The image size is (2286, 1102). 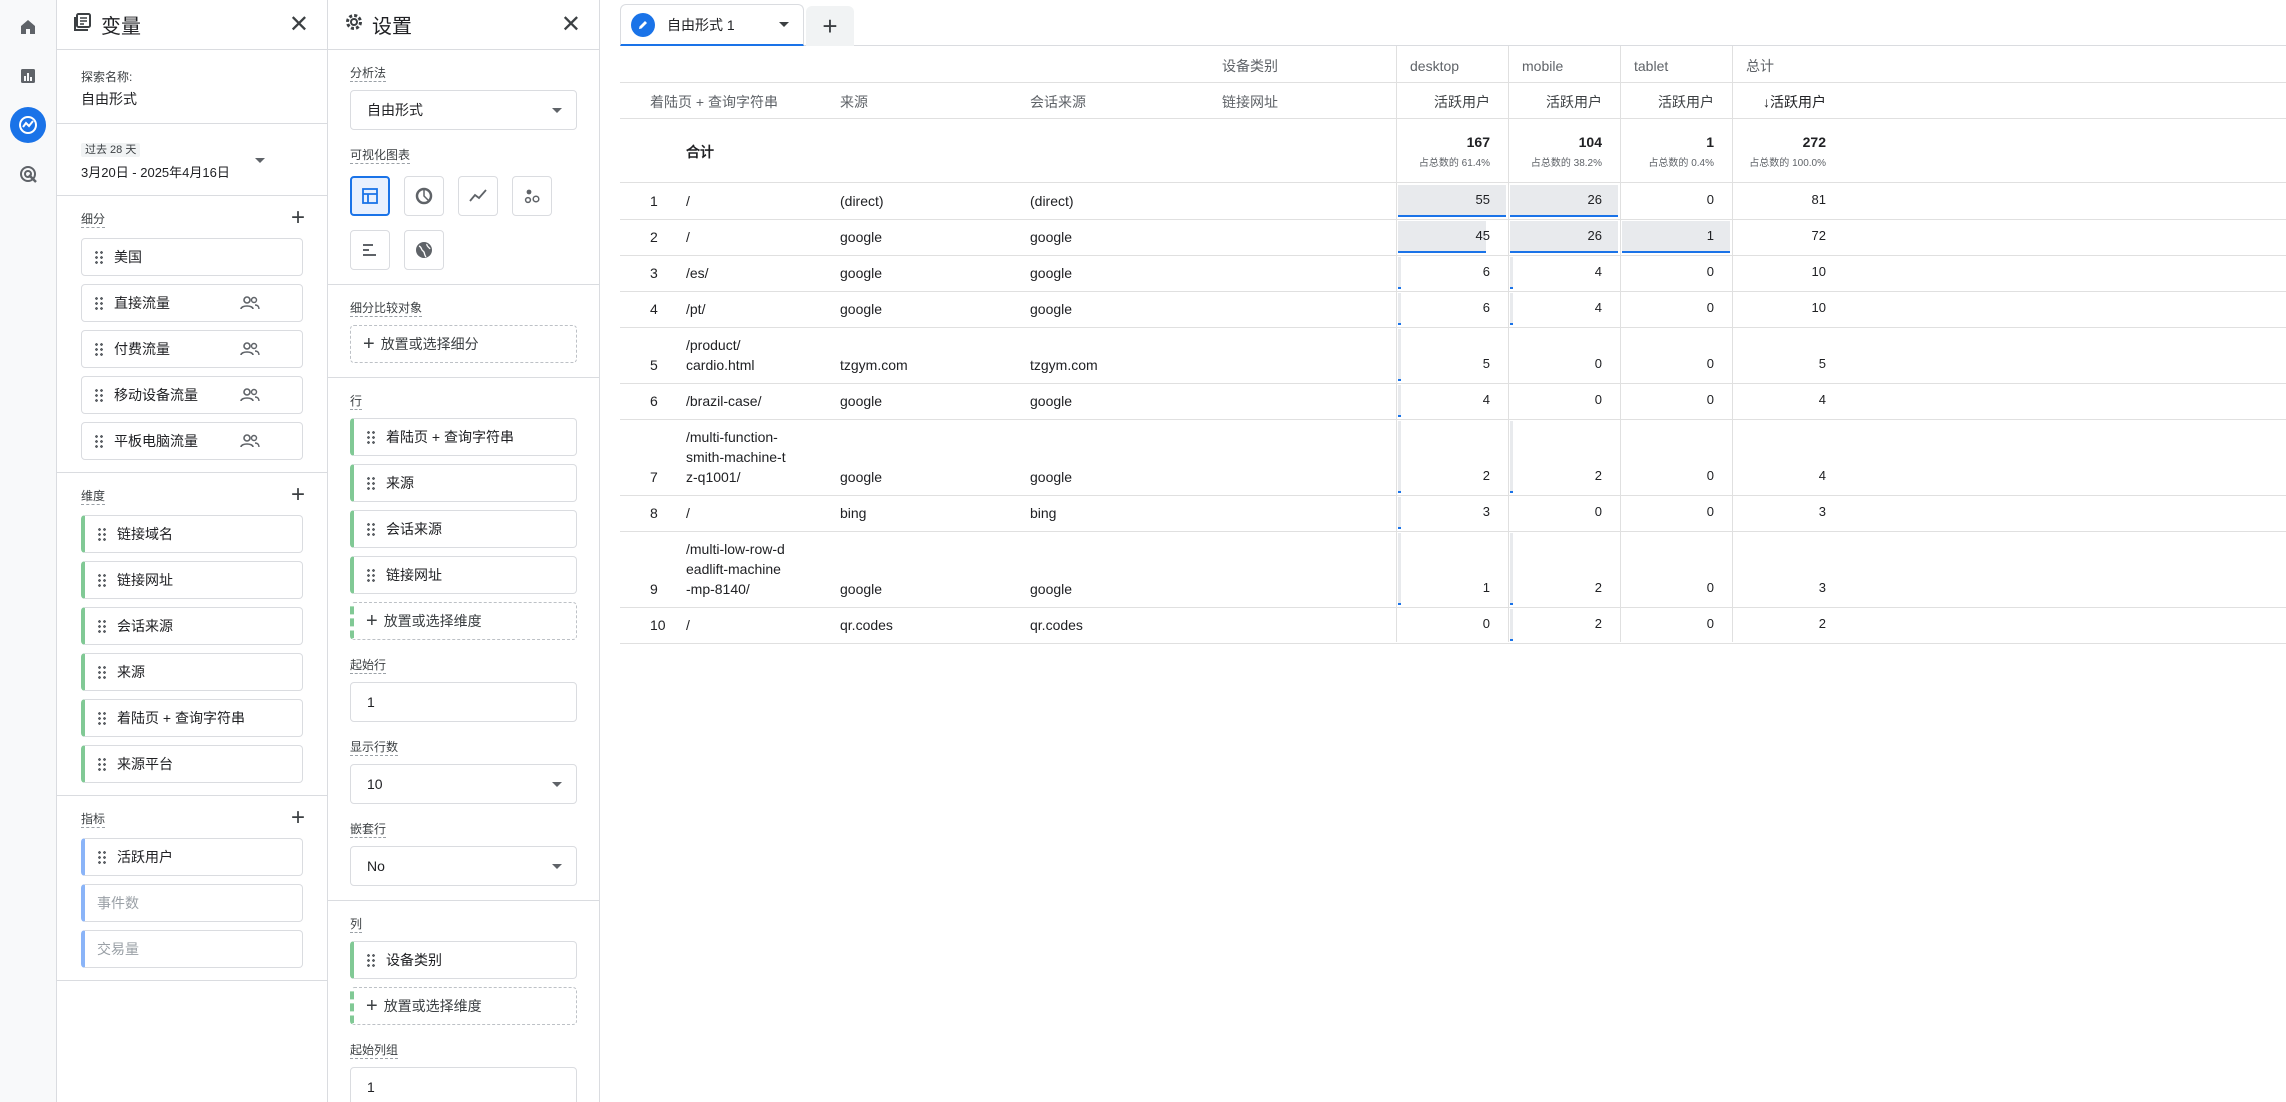 I want to click on column-drop-zone: + 放置或选择维度, so click(x=463, y=1006).